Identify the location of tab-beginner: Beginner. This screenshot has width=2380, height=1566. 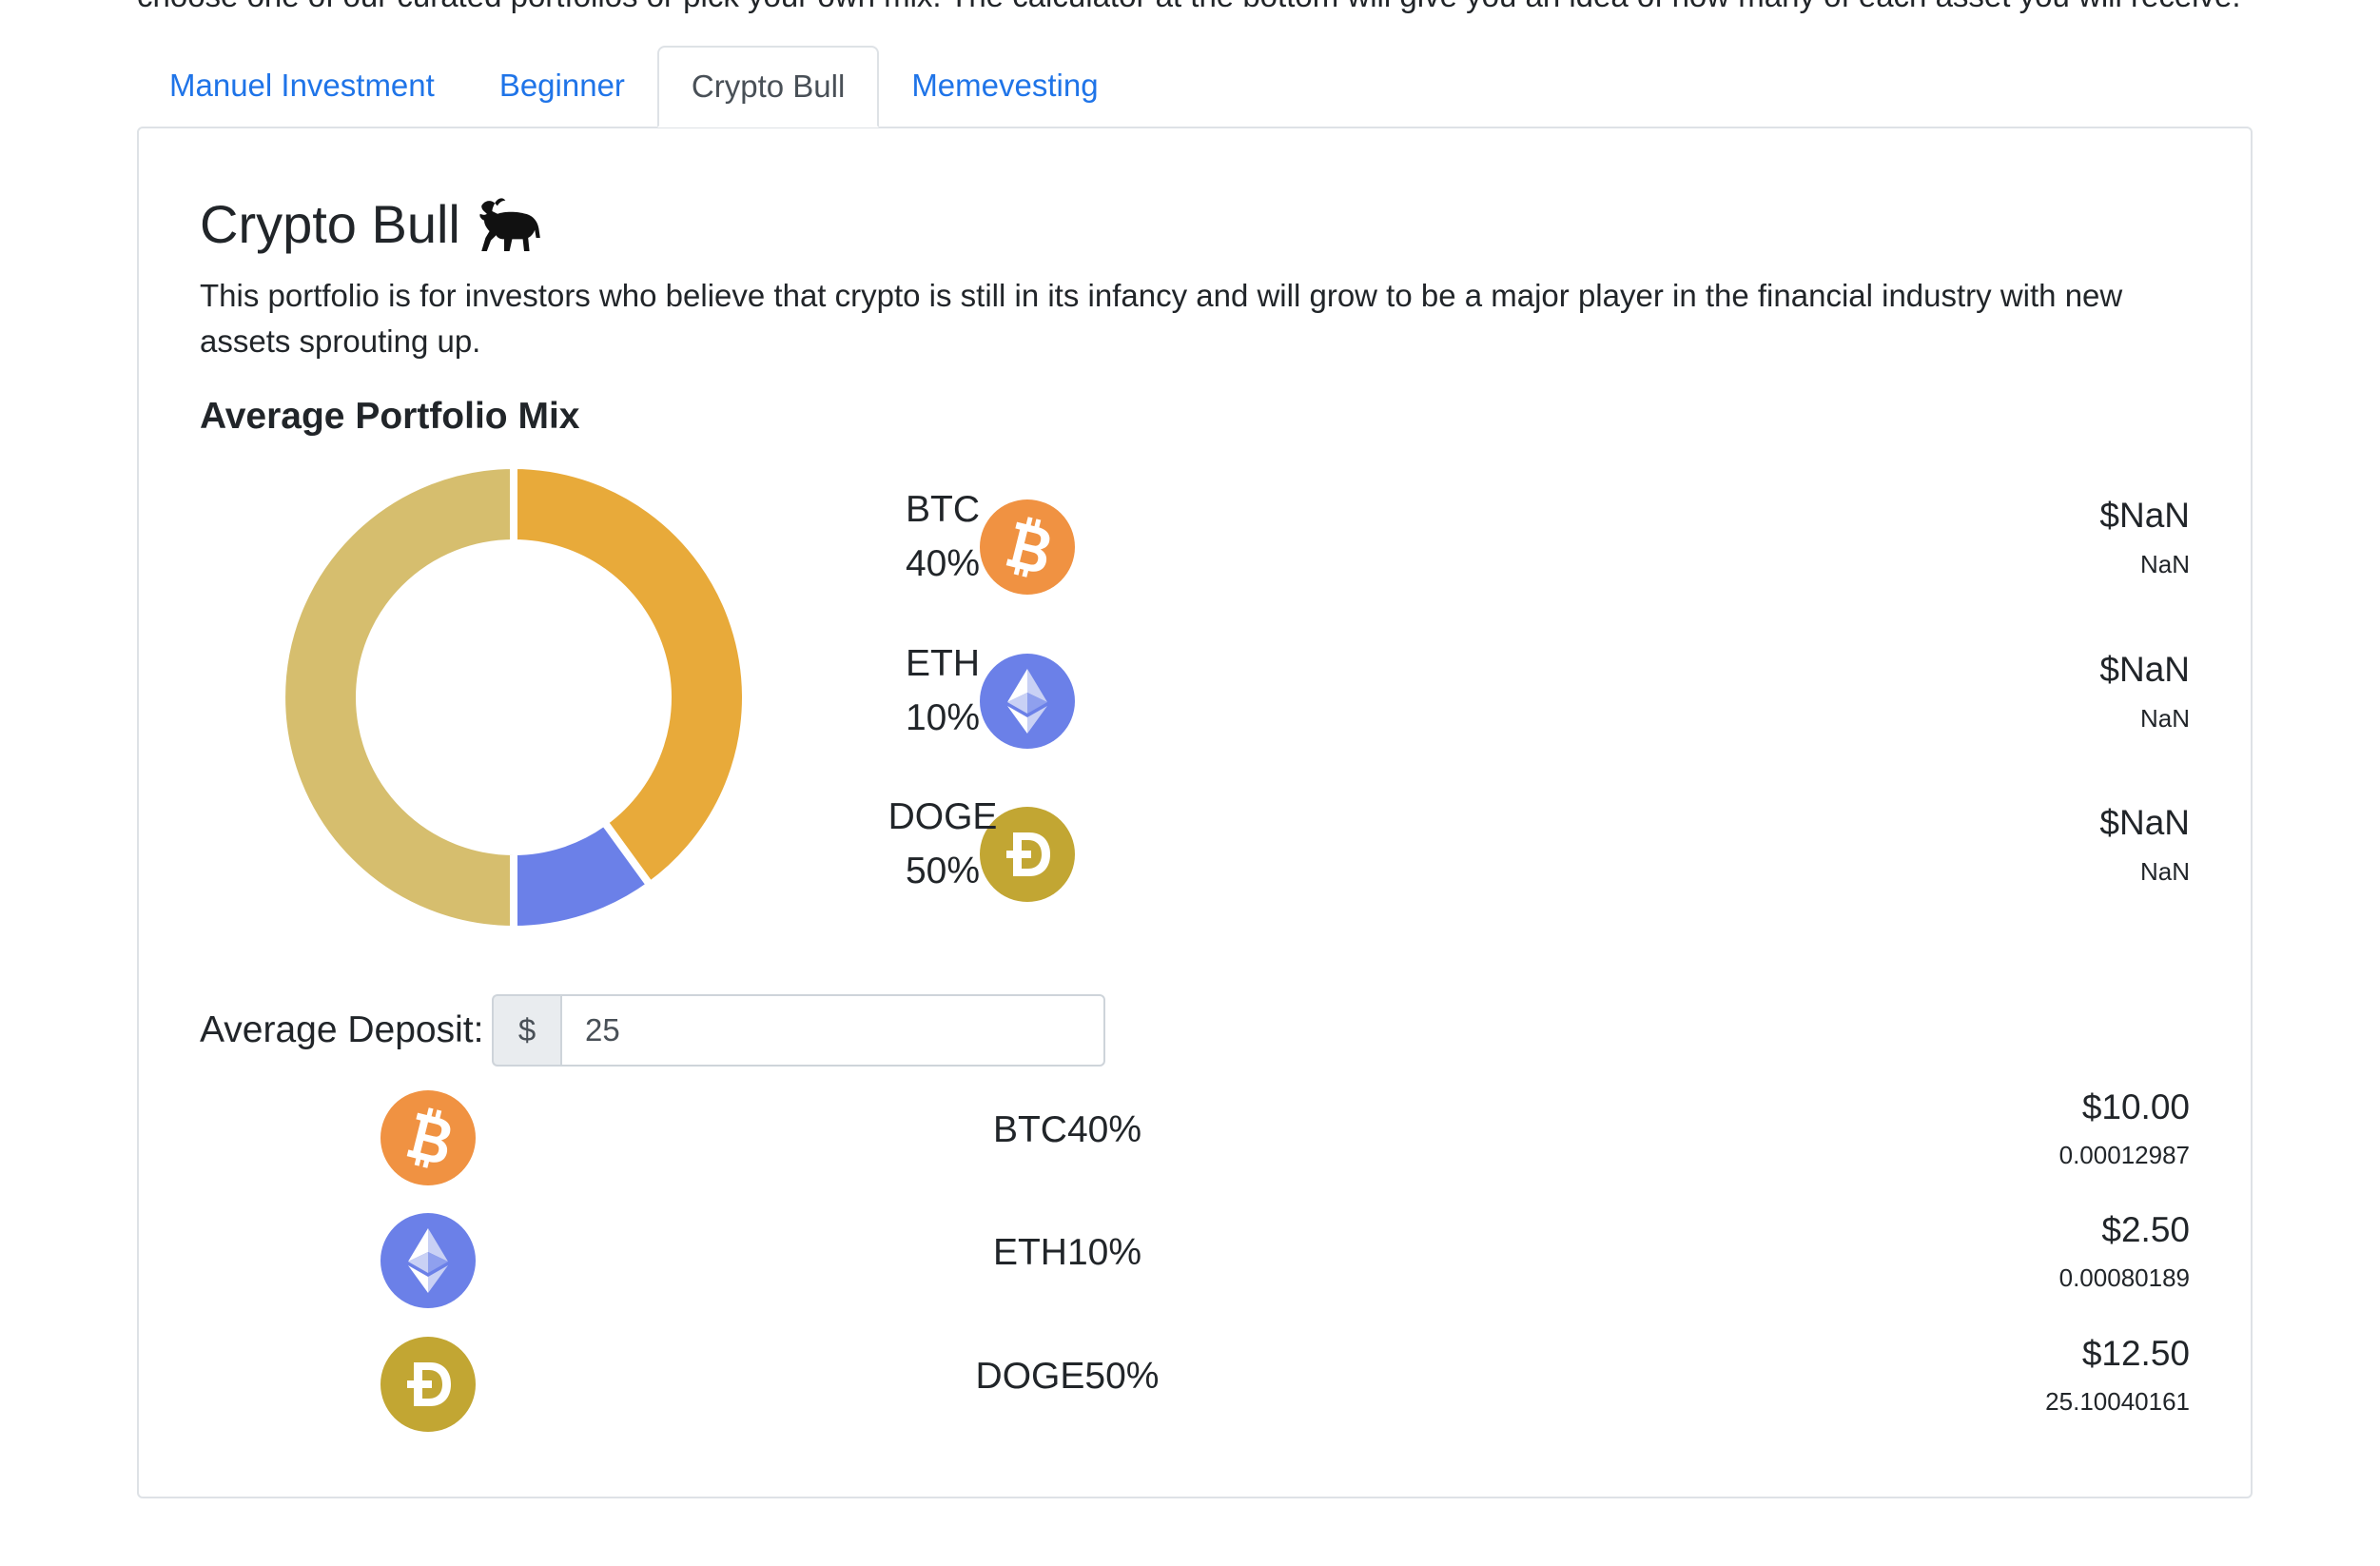
(562, 86).